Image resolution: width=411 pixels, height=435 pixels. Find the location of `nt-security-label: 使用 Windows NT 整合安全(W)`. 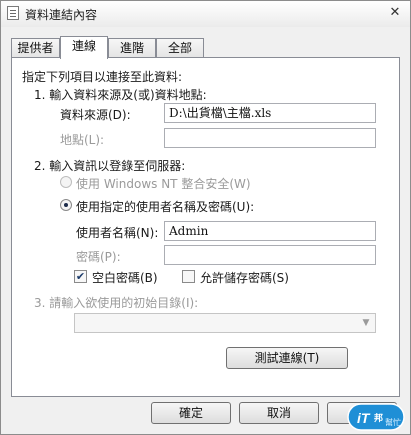

nt-security-label: 使用 Windows NT 整合安全(W) is located at coordinates (163, 184).